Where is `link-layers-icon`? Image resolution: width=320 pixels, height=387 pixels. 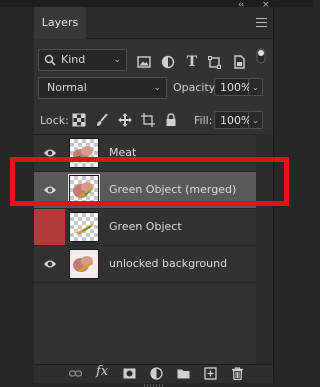 link-layers-icon is located at coordinates (75, 373).